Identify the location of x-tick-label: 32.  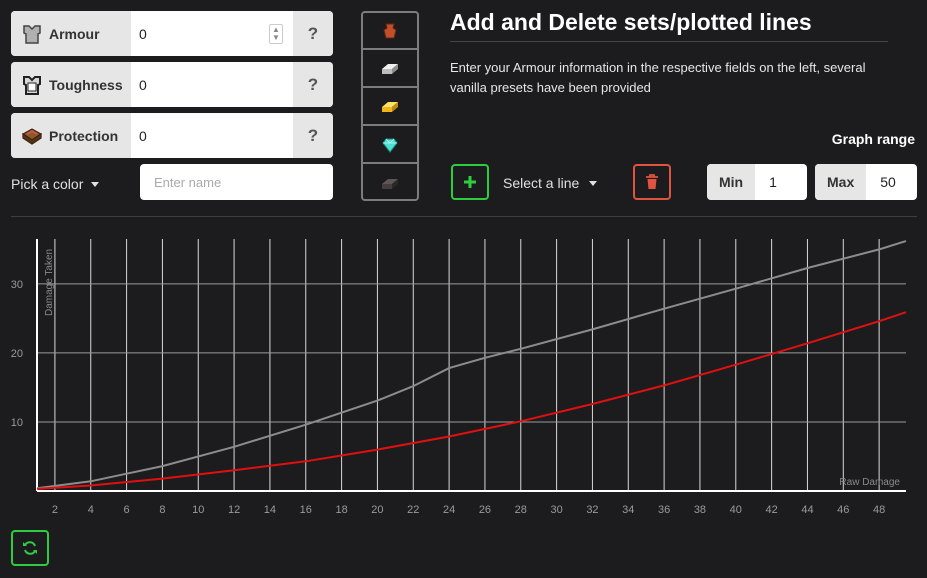
(592, 510).